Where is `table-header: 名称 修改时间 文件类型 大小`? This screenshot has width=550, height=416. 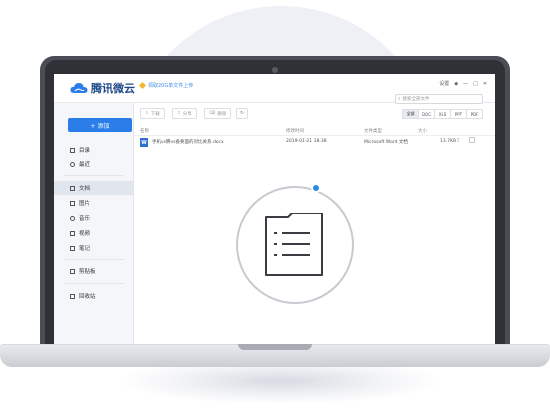 table-header: 名称 修改时间 文件类型 大小 is located at coordinates (314, 131).